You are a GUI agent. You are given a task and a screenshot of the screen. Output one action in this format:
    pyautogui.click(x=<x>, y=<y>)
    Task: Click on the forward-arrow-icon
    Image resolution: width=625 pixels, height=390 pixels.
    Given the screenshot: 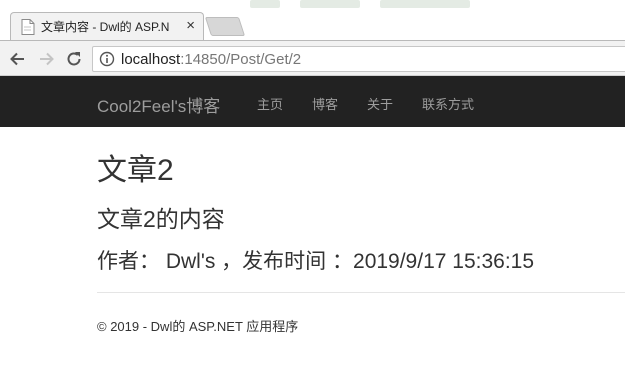 What is the action you would take?
    pyautogui.click(x=46, y=59)
    